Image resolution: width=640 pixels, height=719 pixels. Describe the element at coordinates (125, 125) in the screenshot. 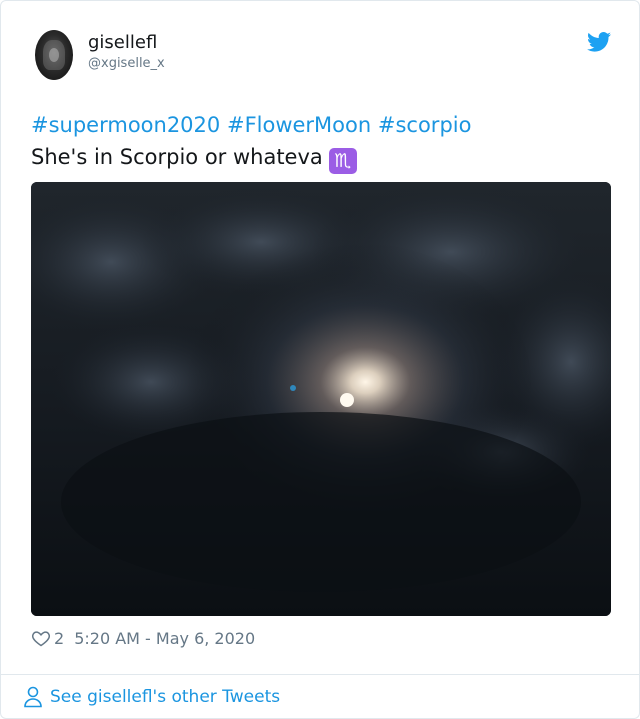

I see `hashtag-supermoon2020: #supermoon2020` at that location.